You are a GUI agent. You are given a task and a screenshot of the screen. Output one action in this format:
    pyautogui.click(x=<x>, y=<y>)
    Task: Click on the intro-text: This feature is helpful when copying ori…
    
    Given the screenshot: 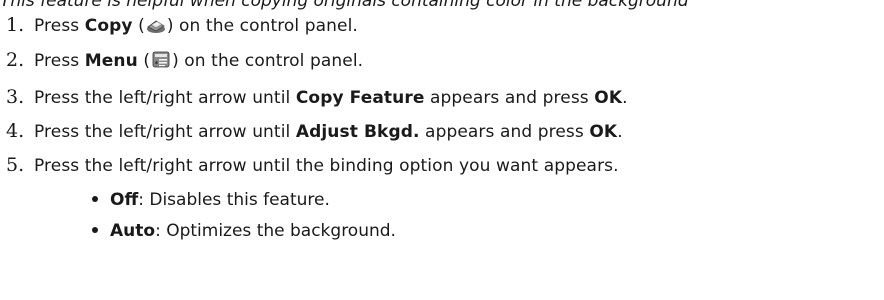 What is the action you would take?
    pyautogui.click(x=344, y=5)
    